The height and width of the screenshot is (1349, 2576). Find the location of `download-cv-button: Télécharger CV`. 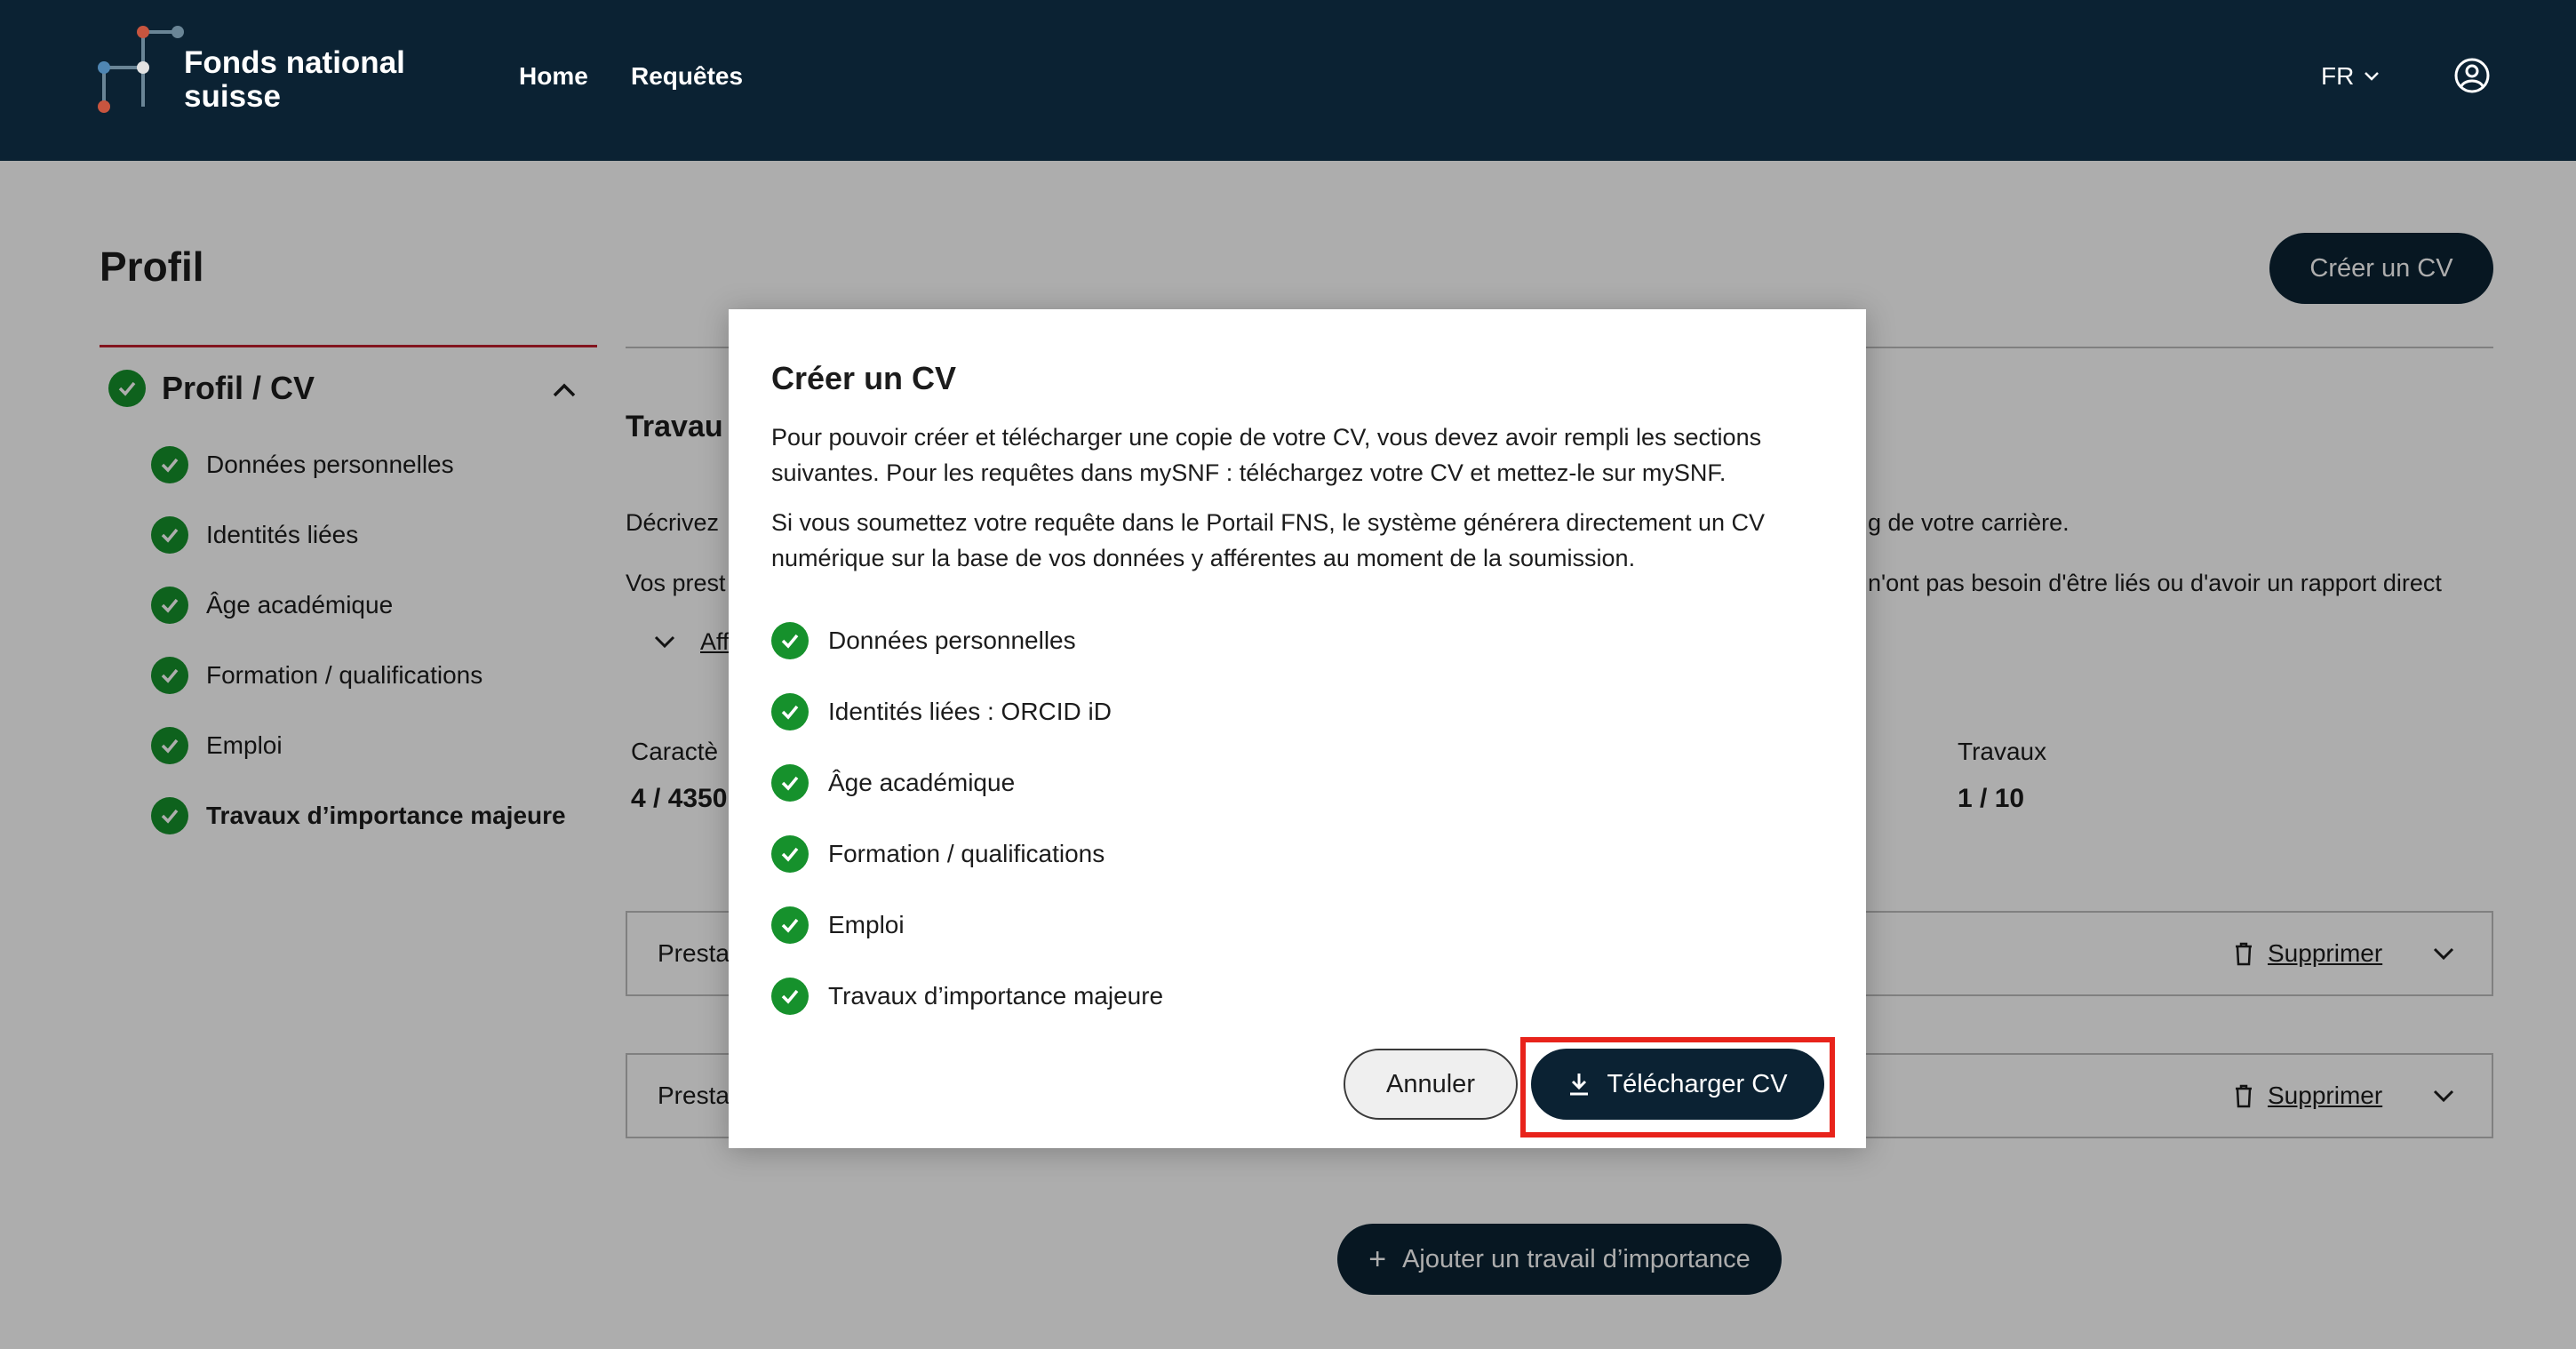

download-cv-button: Télécharger CV is located at coordinates (1677, 1084).